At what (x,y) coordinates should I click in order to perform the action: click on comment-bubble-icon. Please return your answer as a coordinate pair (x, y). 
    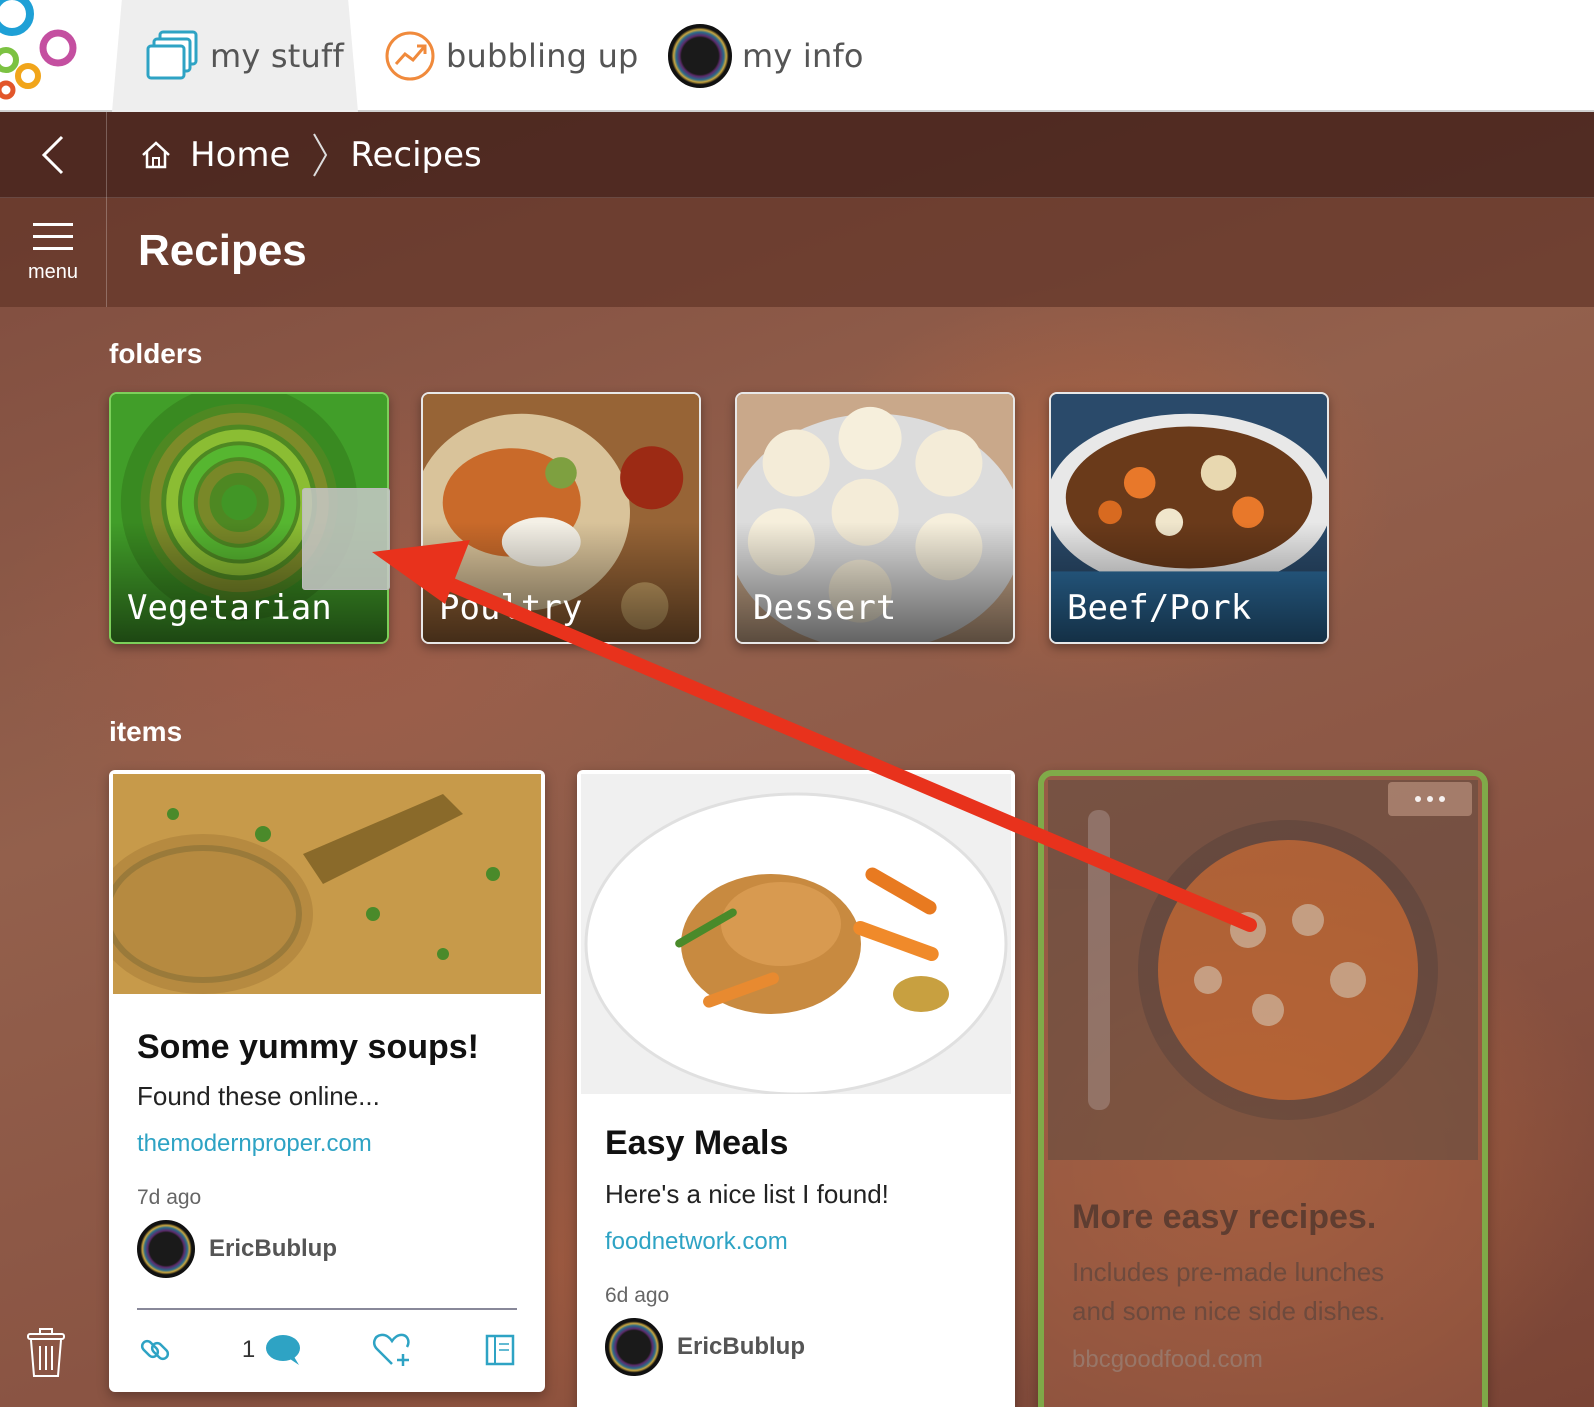
    Looking at the image, I should click on (283, 1350).